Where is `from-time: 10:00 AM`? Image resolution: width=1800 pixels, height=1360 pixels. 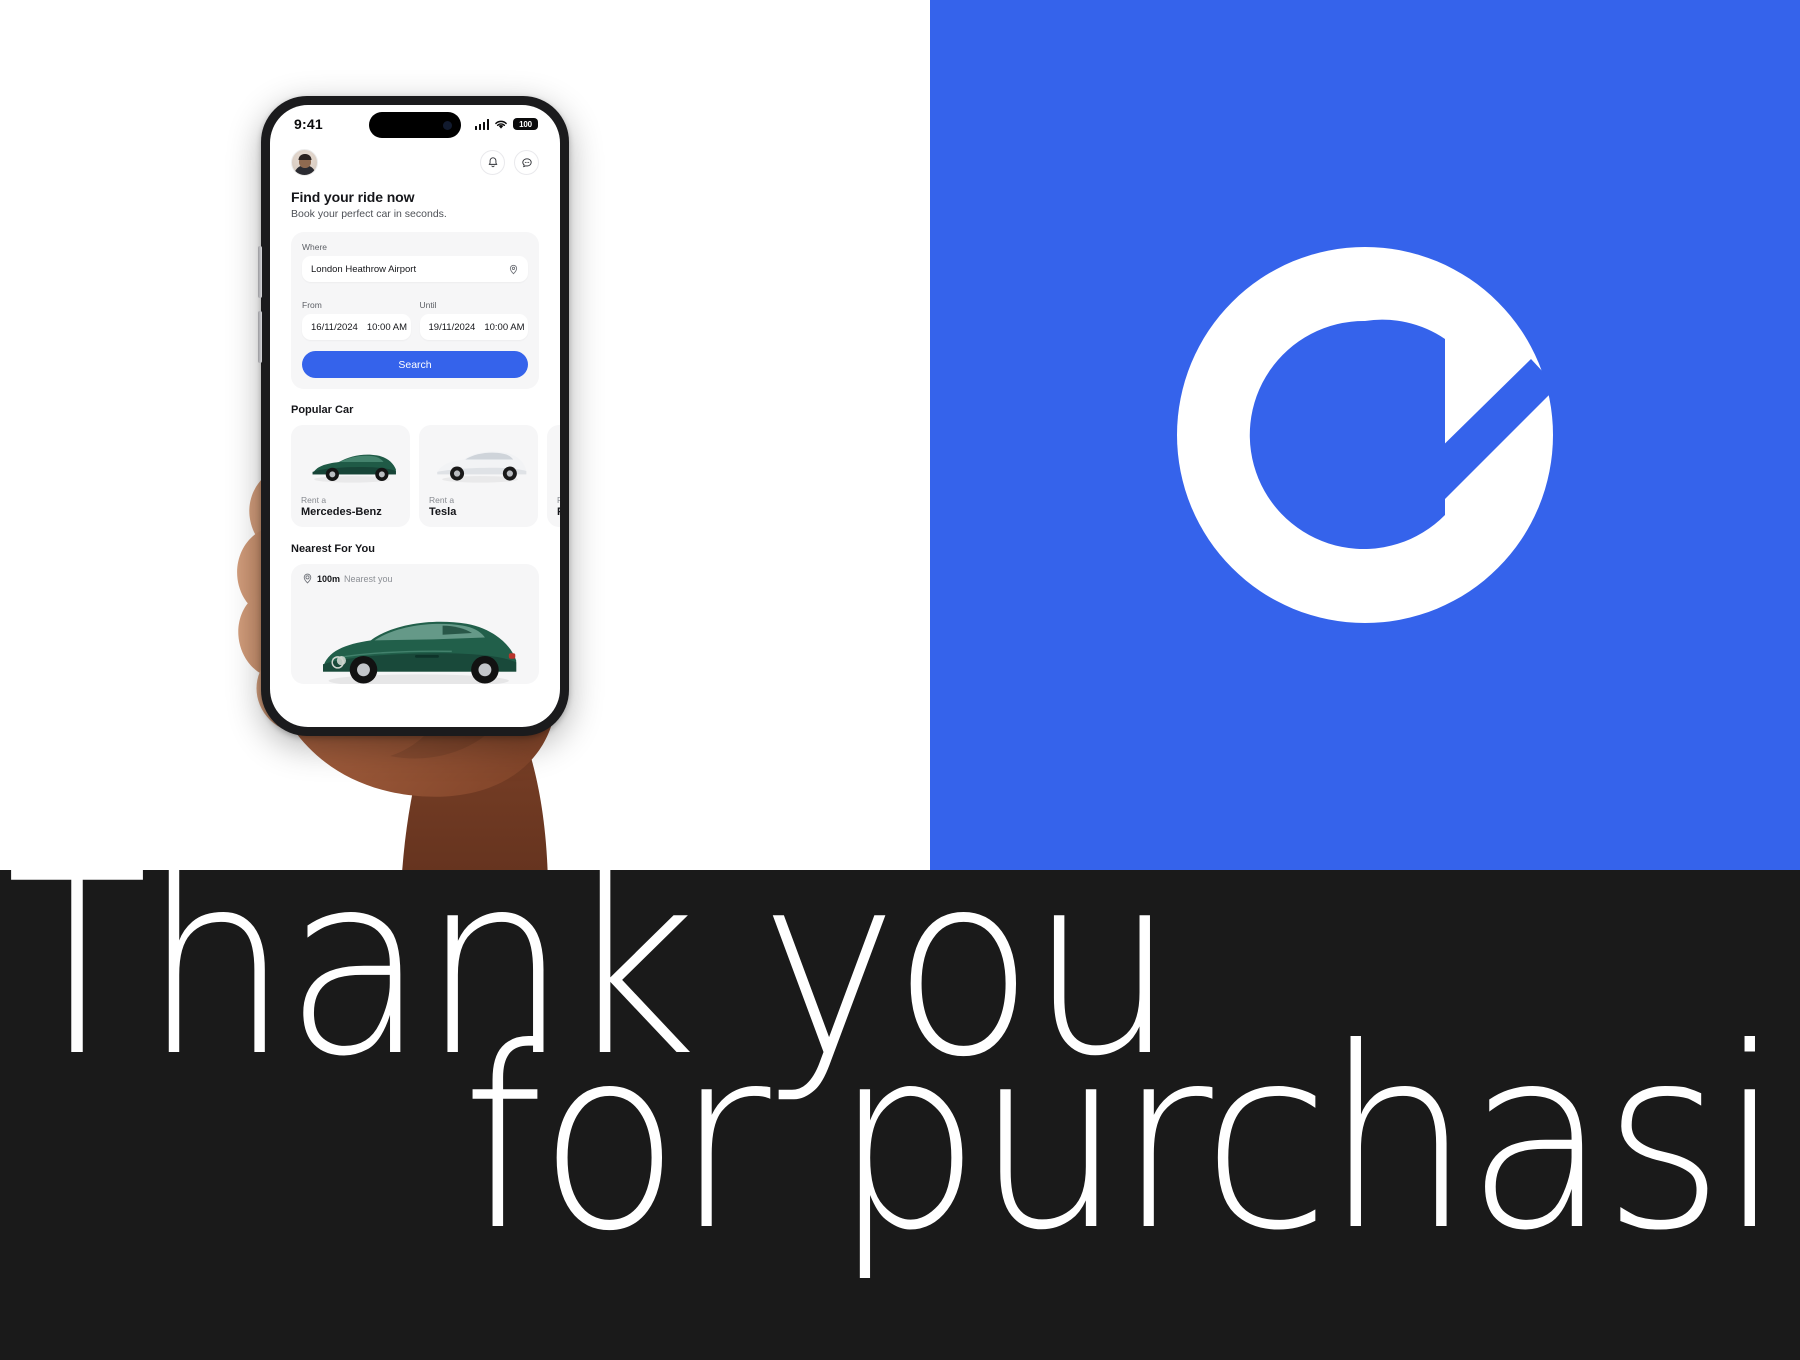 from-time: 10:00 AM is located at coordinates (386, 327).